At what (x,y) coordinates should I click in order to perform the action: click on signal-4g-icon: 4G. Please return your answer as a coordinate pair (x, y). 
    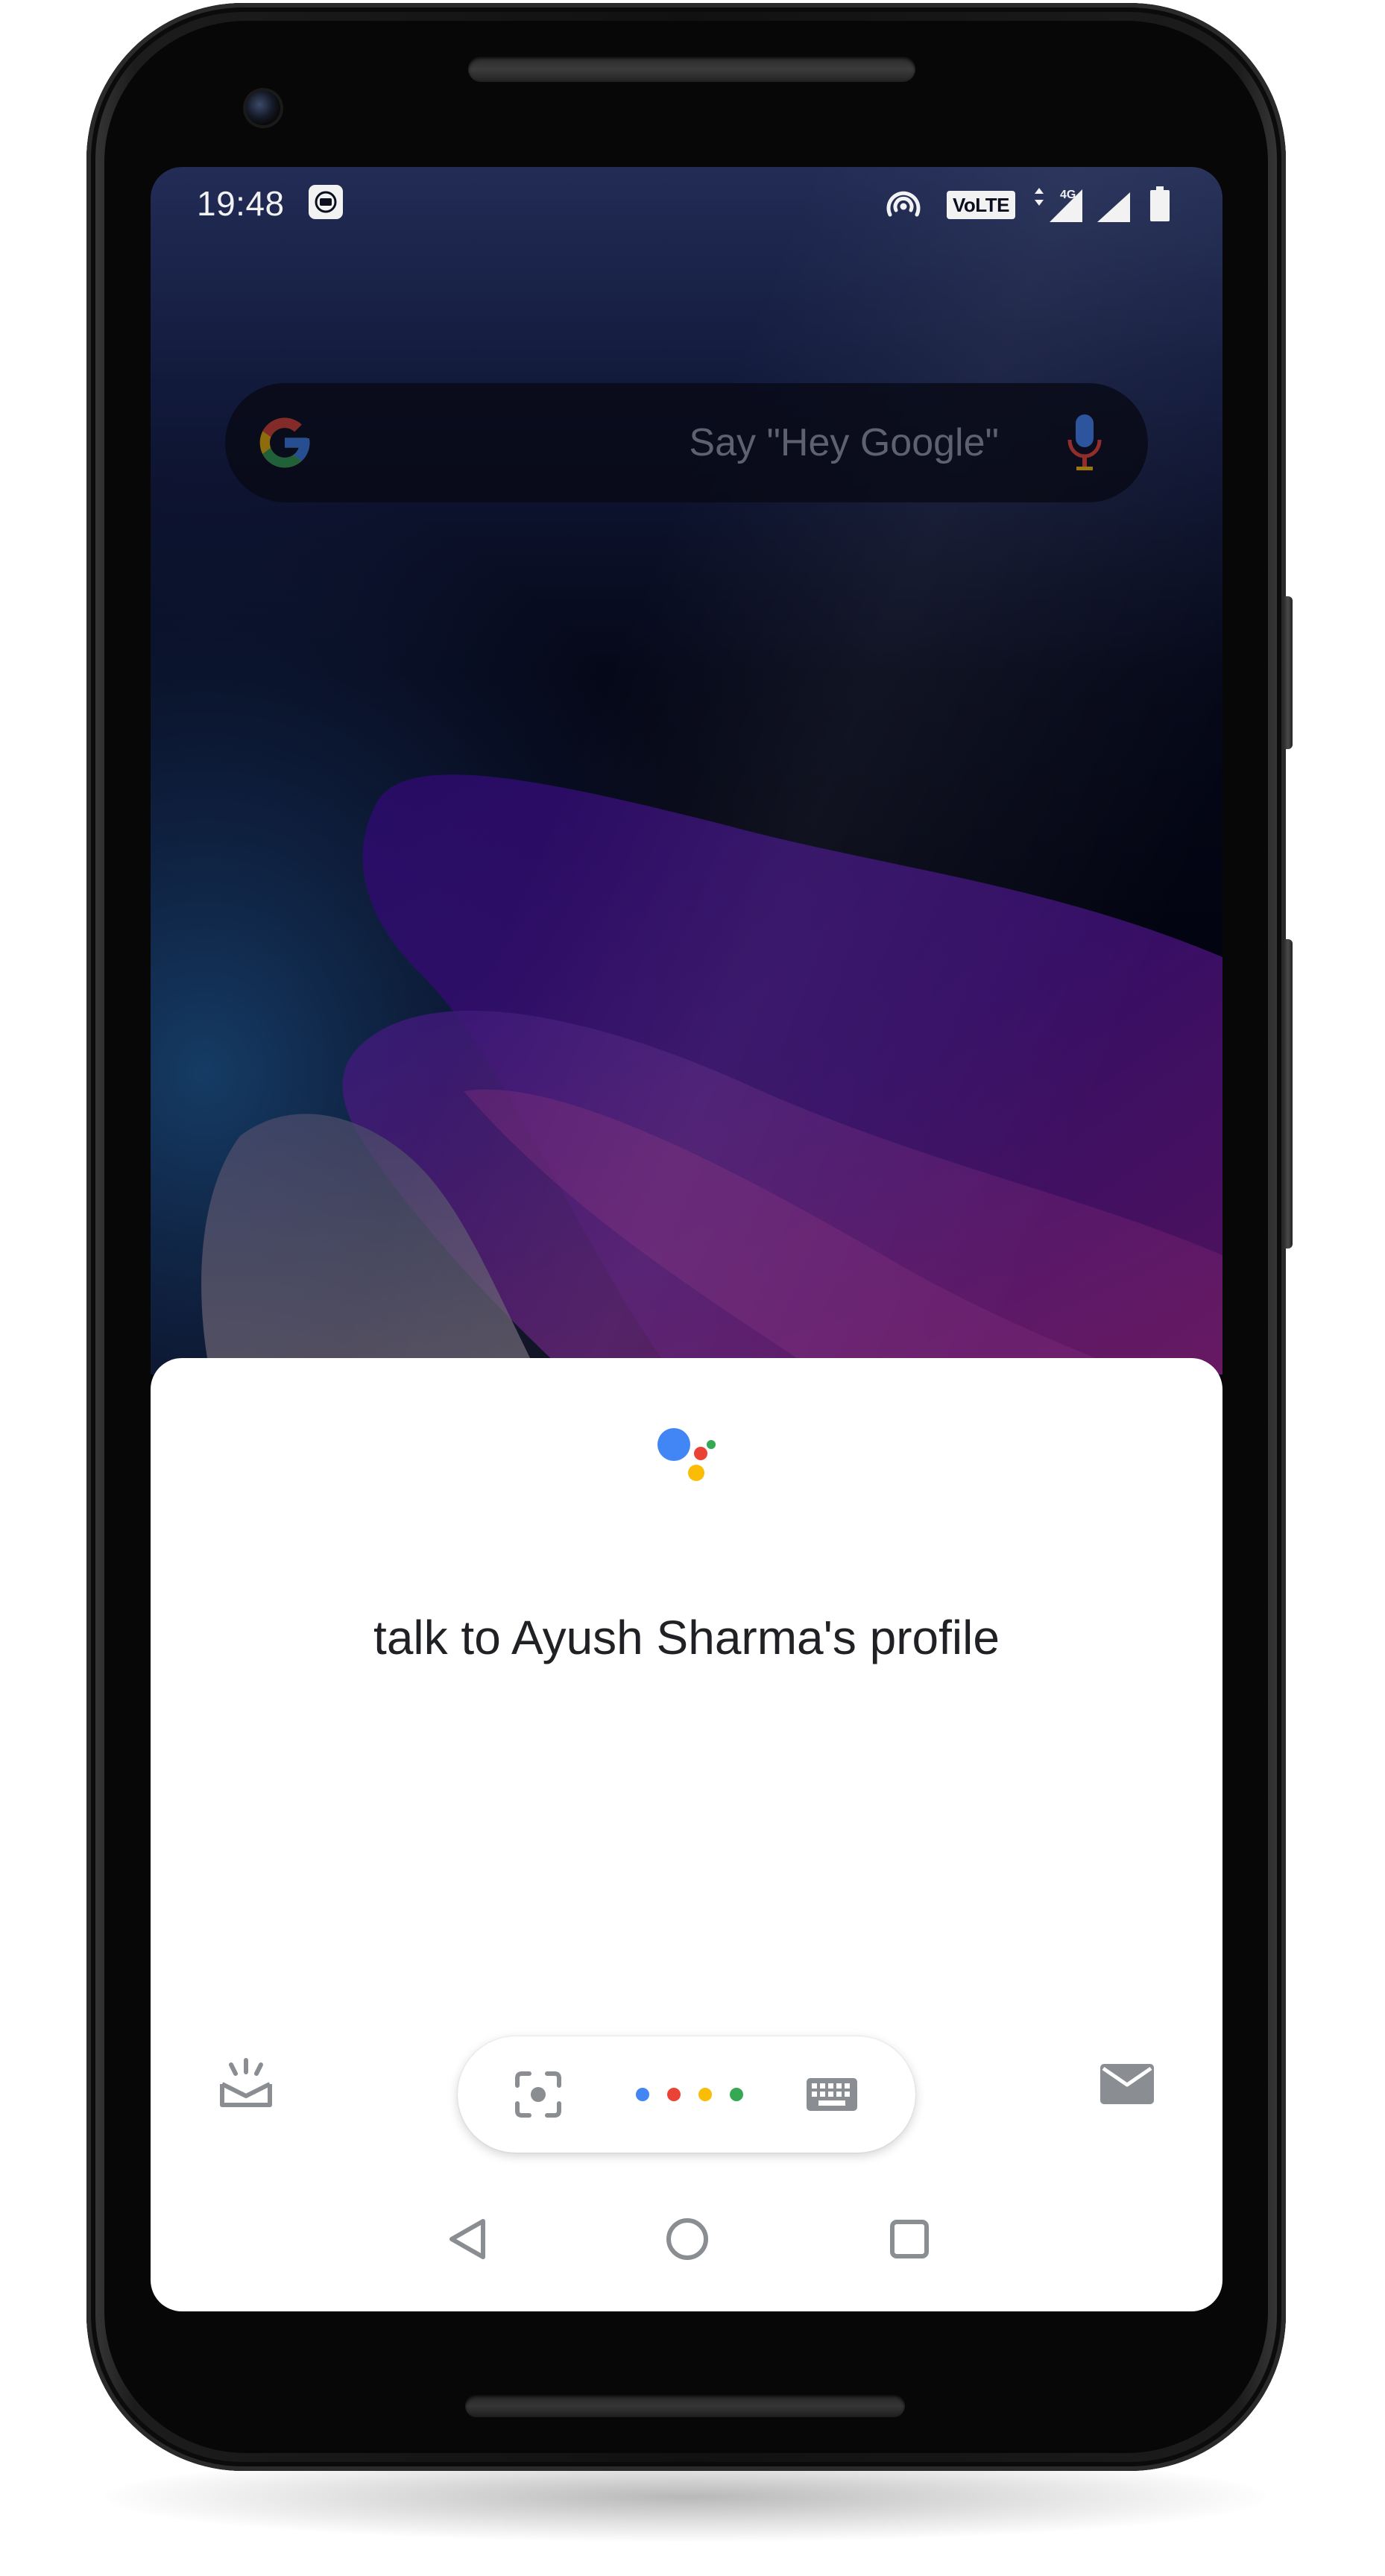
    Looking at the image, I should click on (1058, 205).